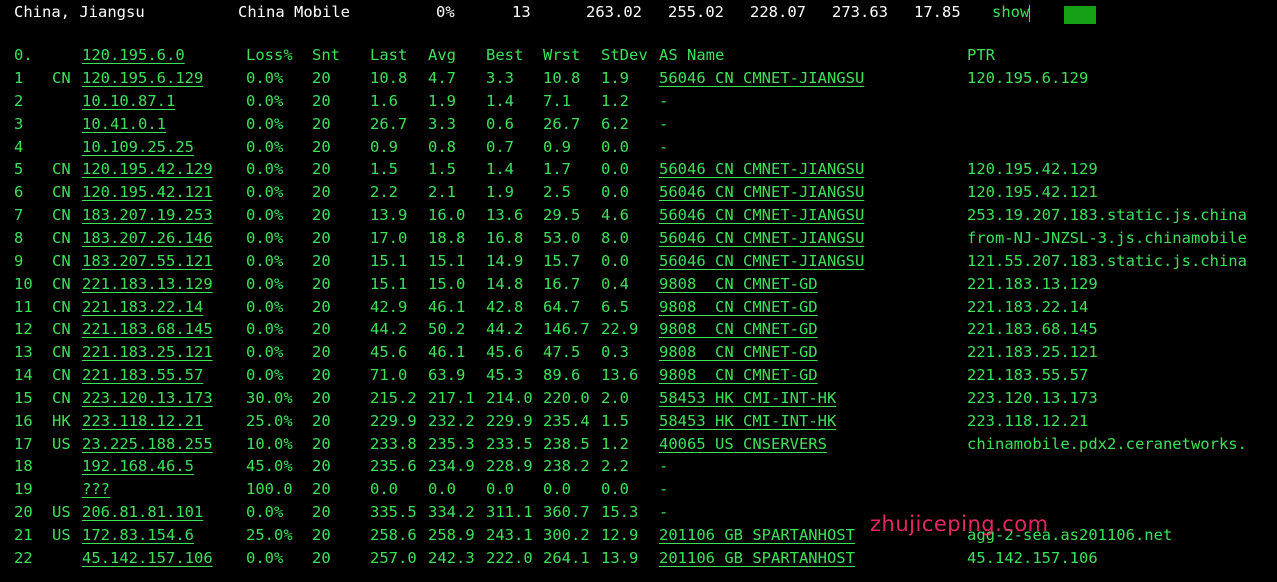 The image size is (1277, 582). Describe the element at coordinates (624, 55) in the screenshot. I see `header-stdev: StDev` at that location.